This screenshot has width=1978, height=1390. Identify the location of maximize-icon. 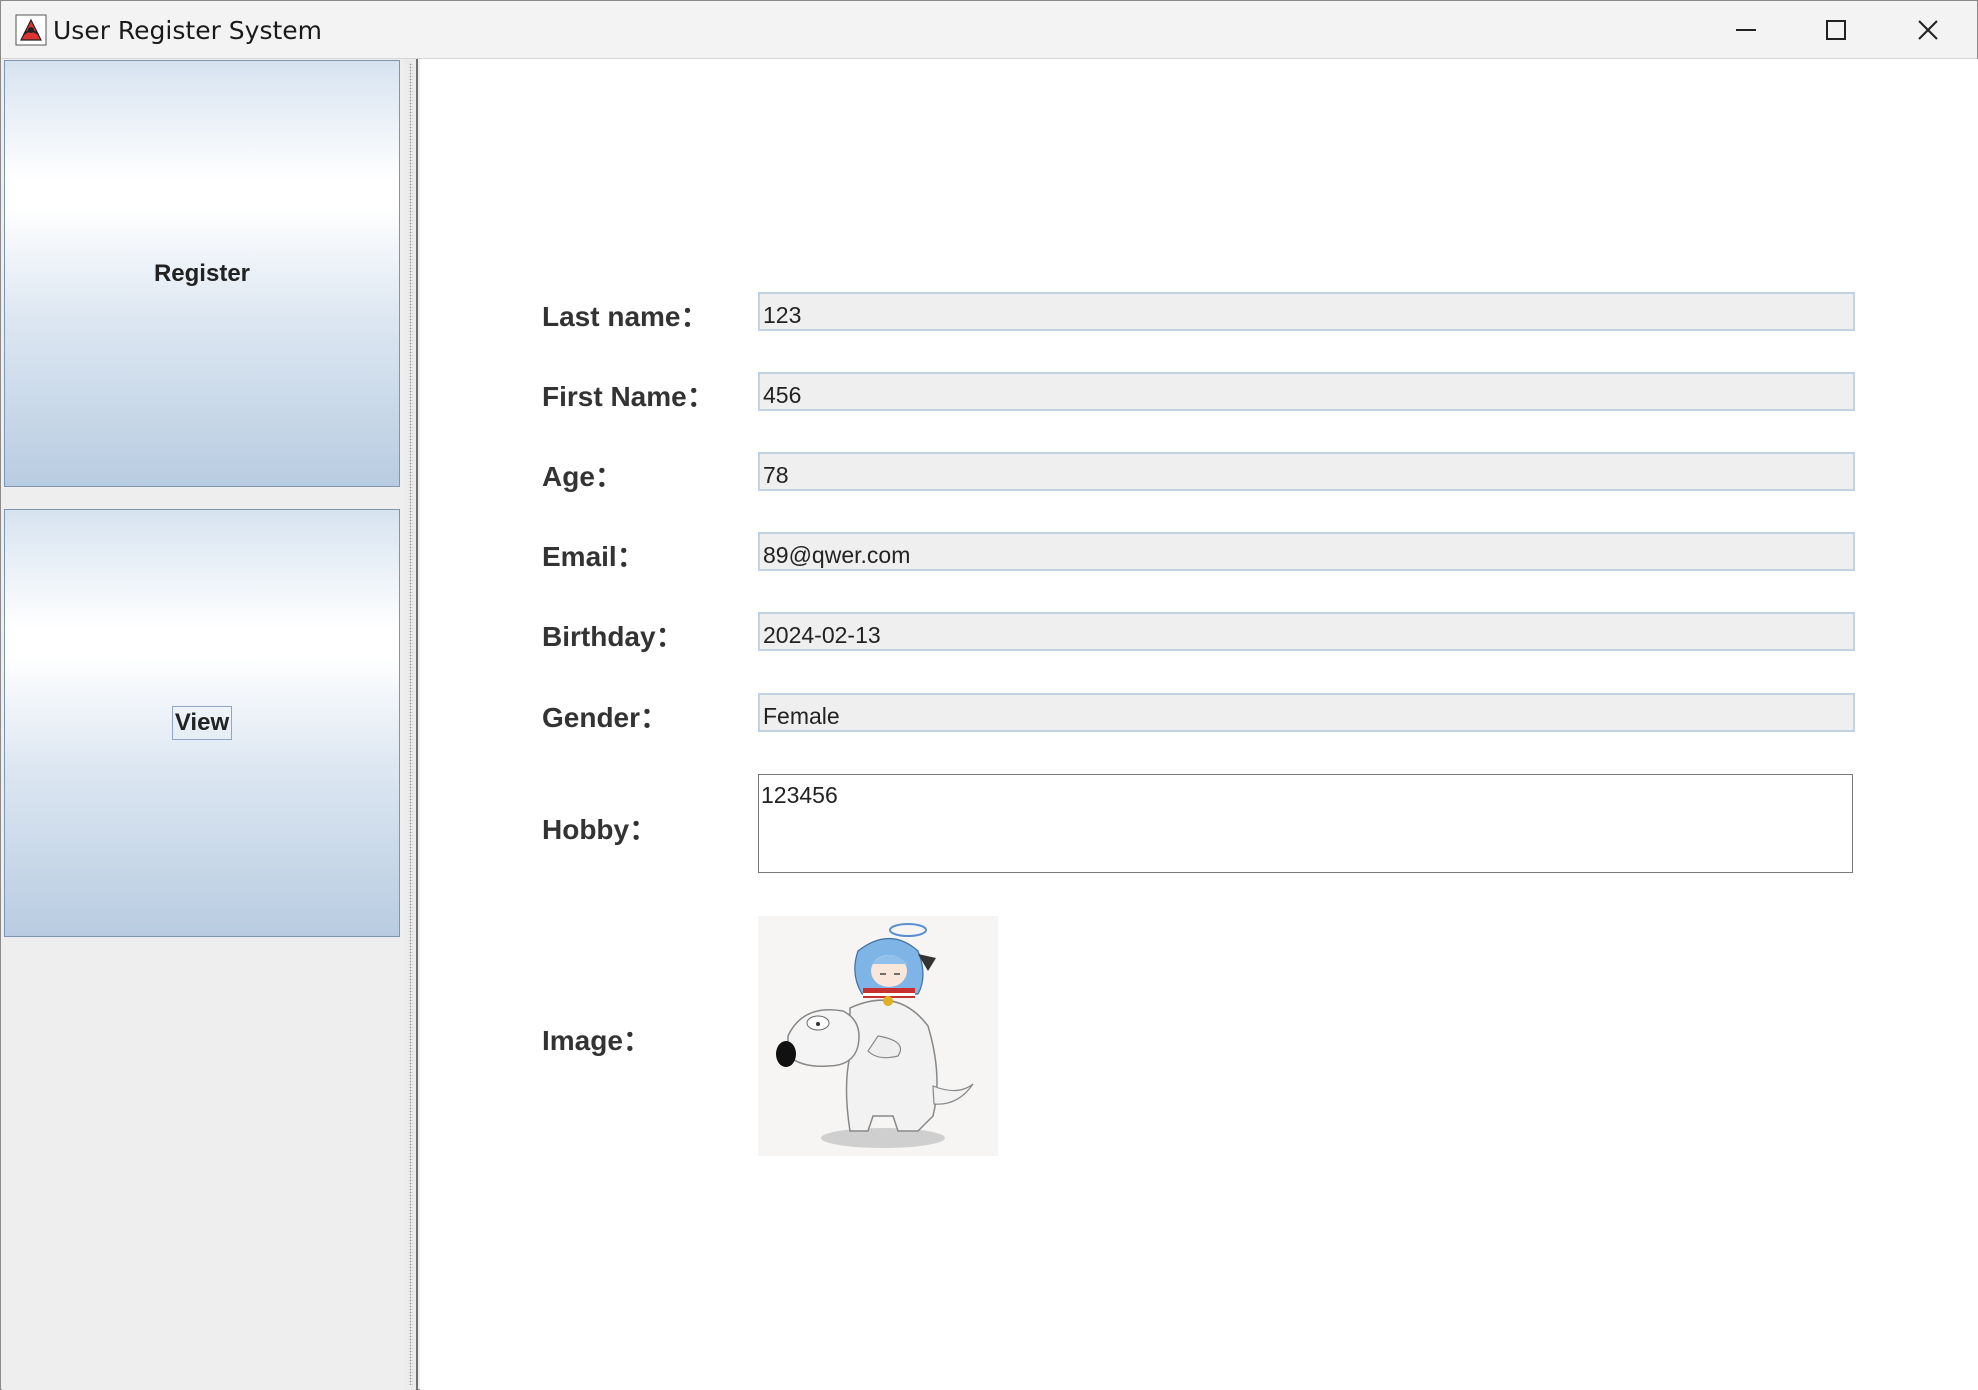
(1836, 30).